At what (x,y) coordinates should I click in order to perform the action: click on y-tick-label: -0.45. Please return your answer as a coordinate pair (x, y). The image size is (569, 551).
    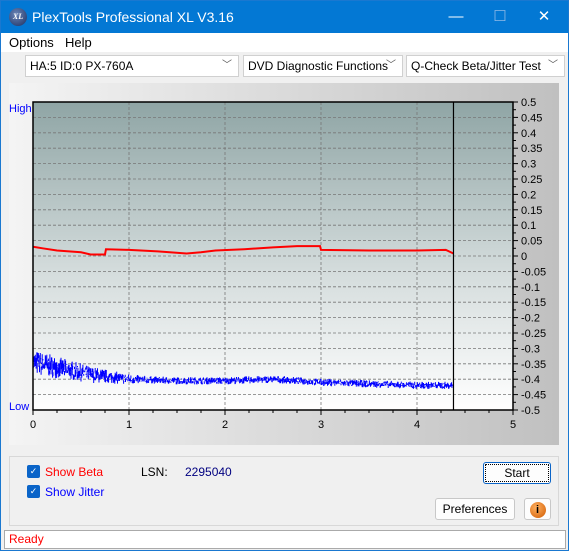
    Looking at the image, I should click on (533, 396).